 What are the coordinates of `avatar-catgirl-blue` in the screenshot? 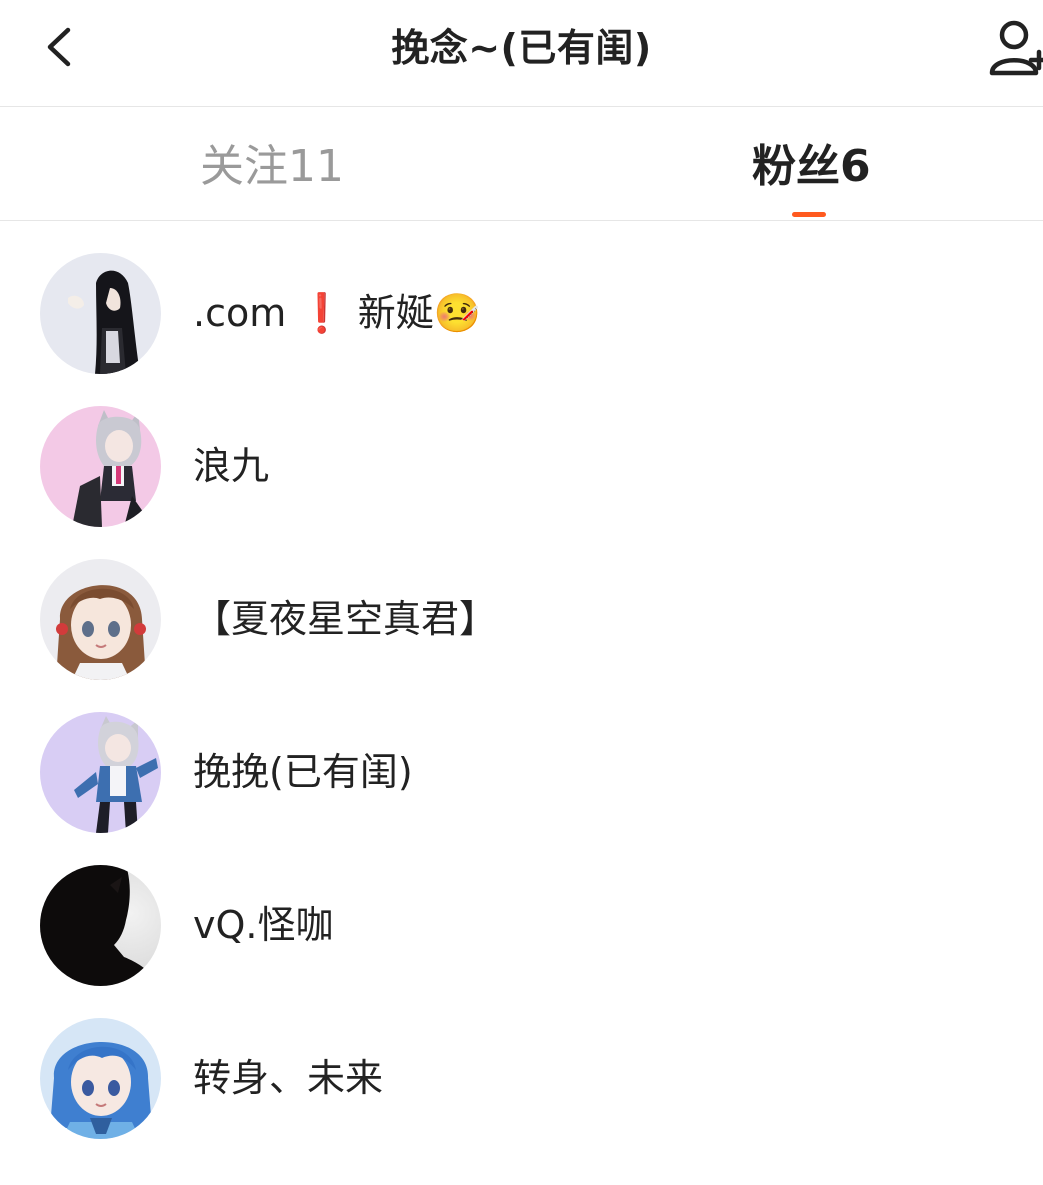 It's located at (100, 772).